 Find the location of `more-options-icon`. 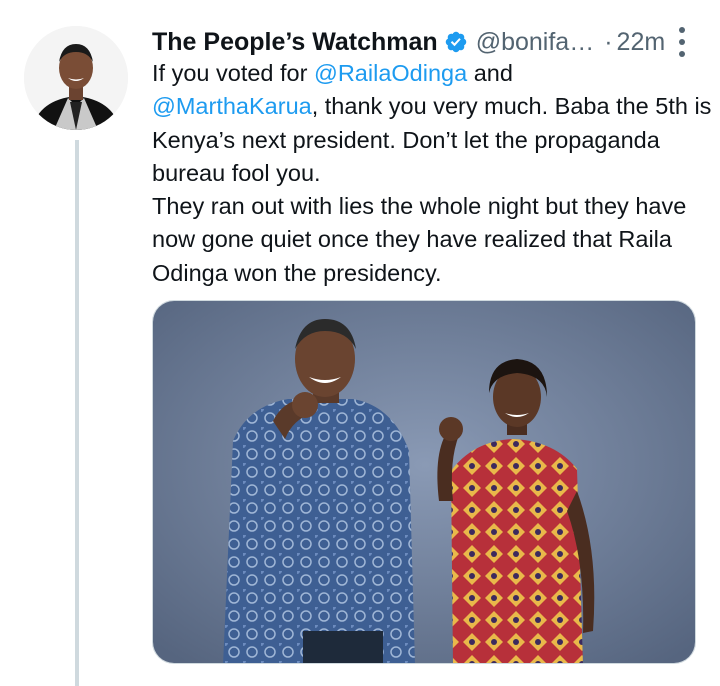

more-options-icon is located at coordinates (682, 42).